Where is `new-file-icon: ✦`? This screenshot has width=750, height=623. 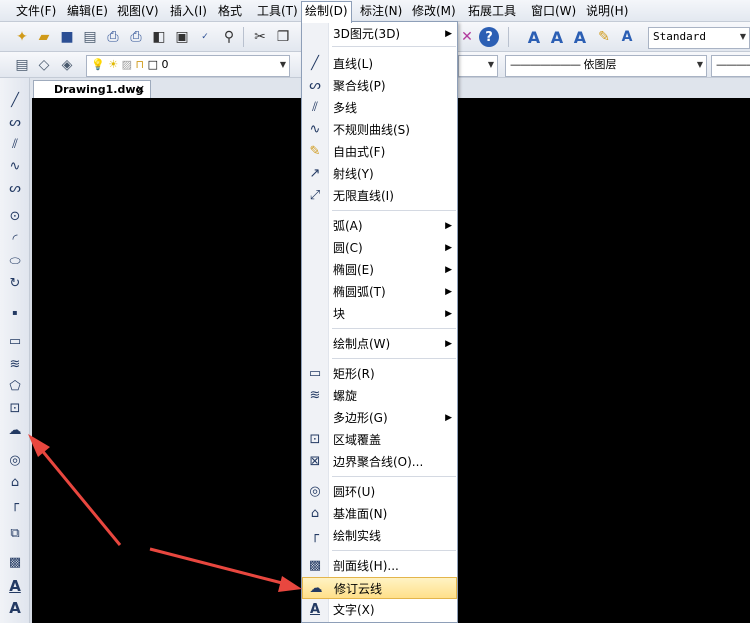
new-file-icon: ✦ is located at coordinates (22, 37).